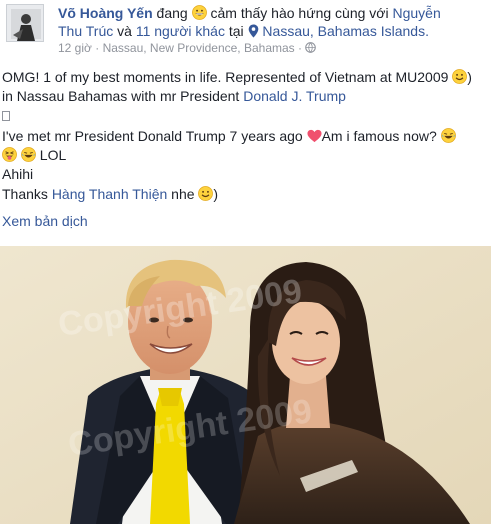  Describe the element at coordinates (183, 194) in the screenshot. I see `post-text-line7-suffix: nhe` at that location.